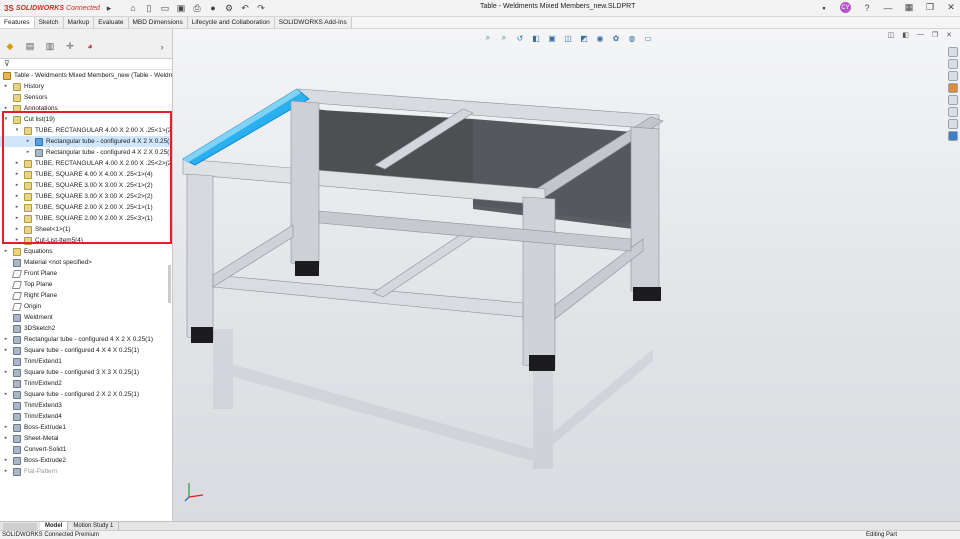 The image size is (960, 539). What do you see at coordinates (181, 8) in the screenshot?
I see `save-icon: ▣` at bounding box center [181, 8].